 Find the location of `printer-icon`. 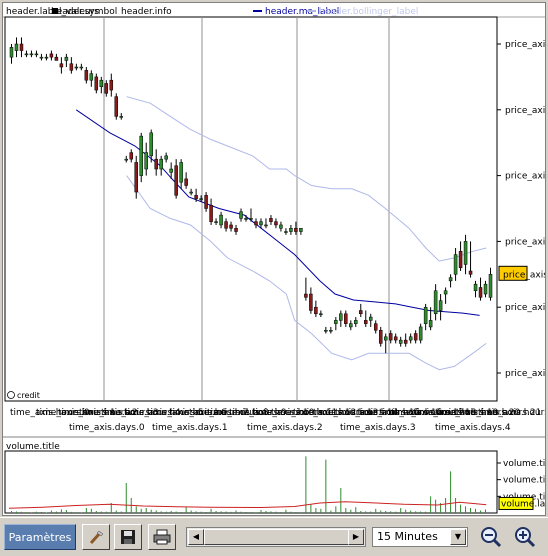

printer-icon is located at coordinates (162, 537).